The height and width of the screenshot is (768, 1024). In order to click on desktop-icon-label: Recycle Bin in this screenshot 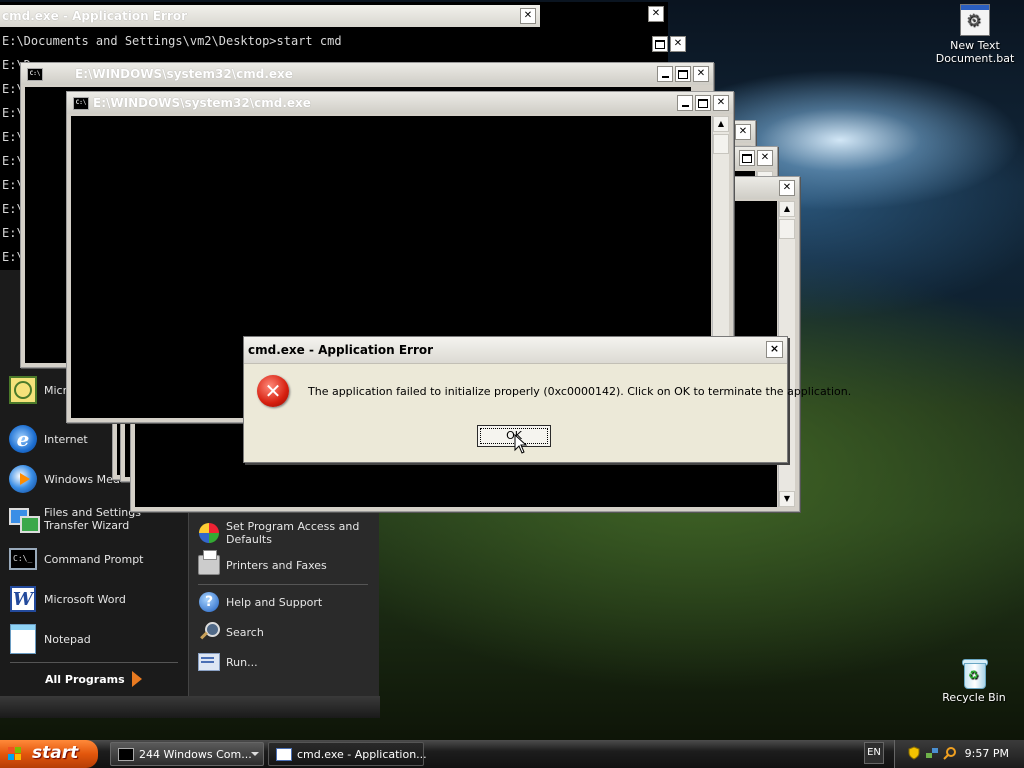, I will do `click(974, 697)`.